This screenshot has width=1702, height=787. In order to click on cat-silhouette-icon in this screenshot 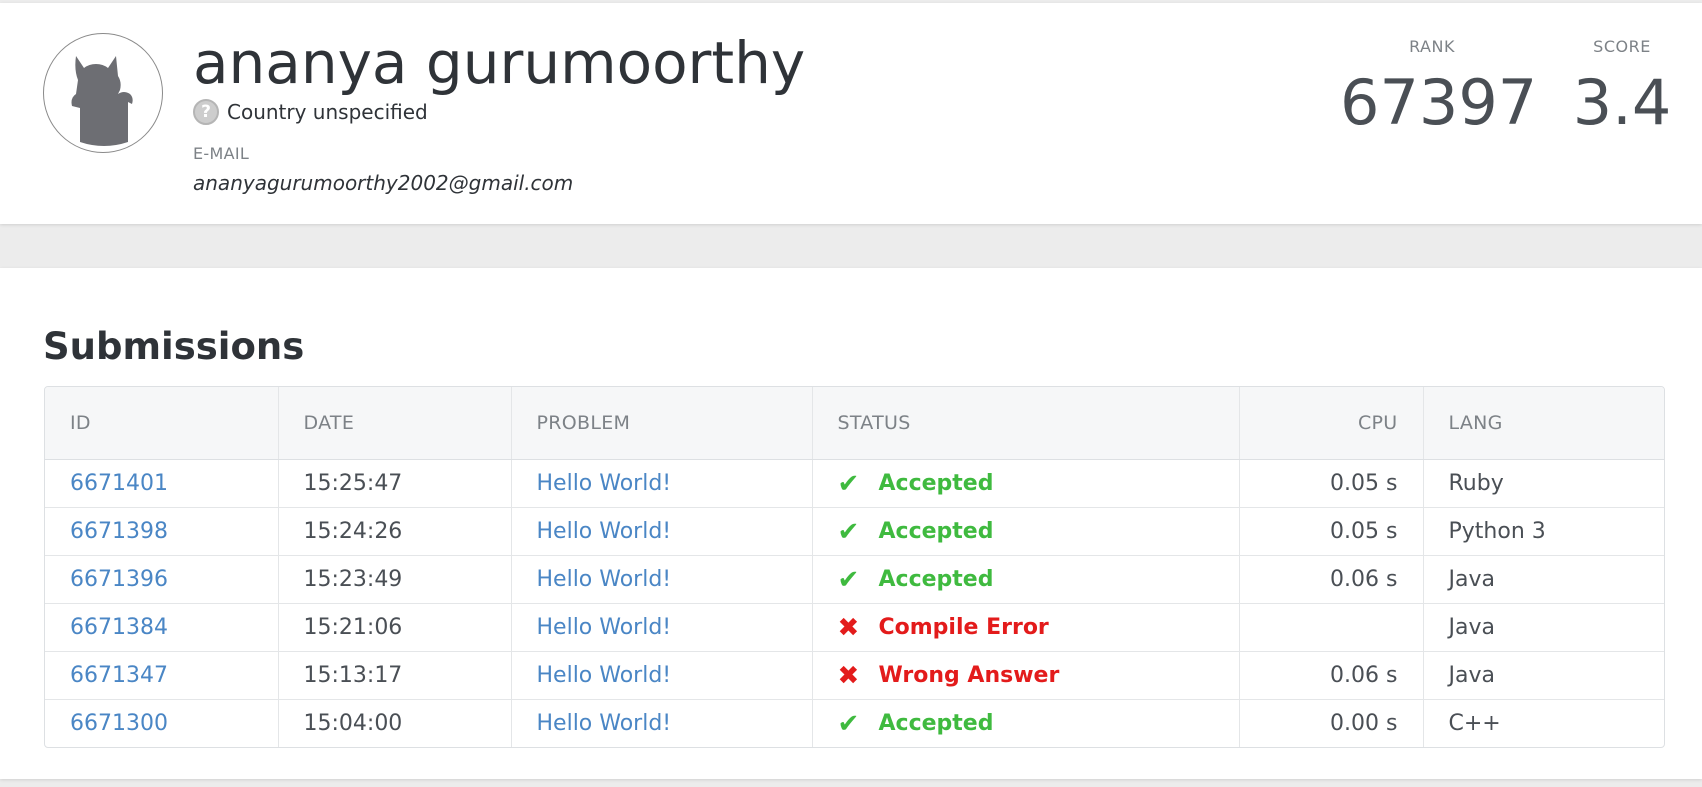, I will do `click(102, 101)`.